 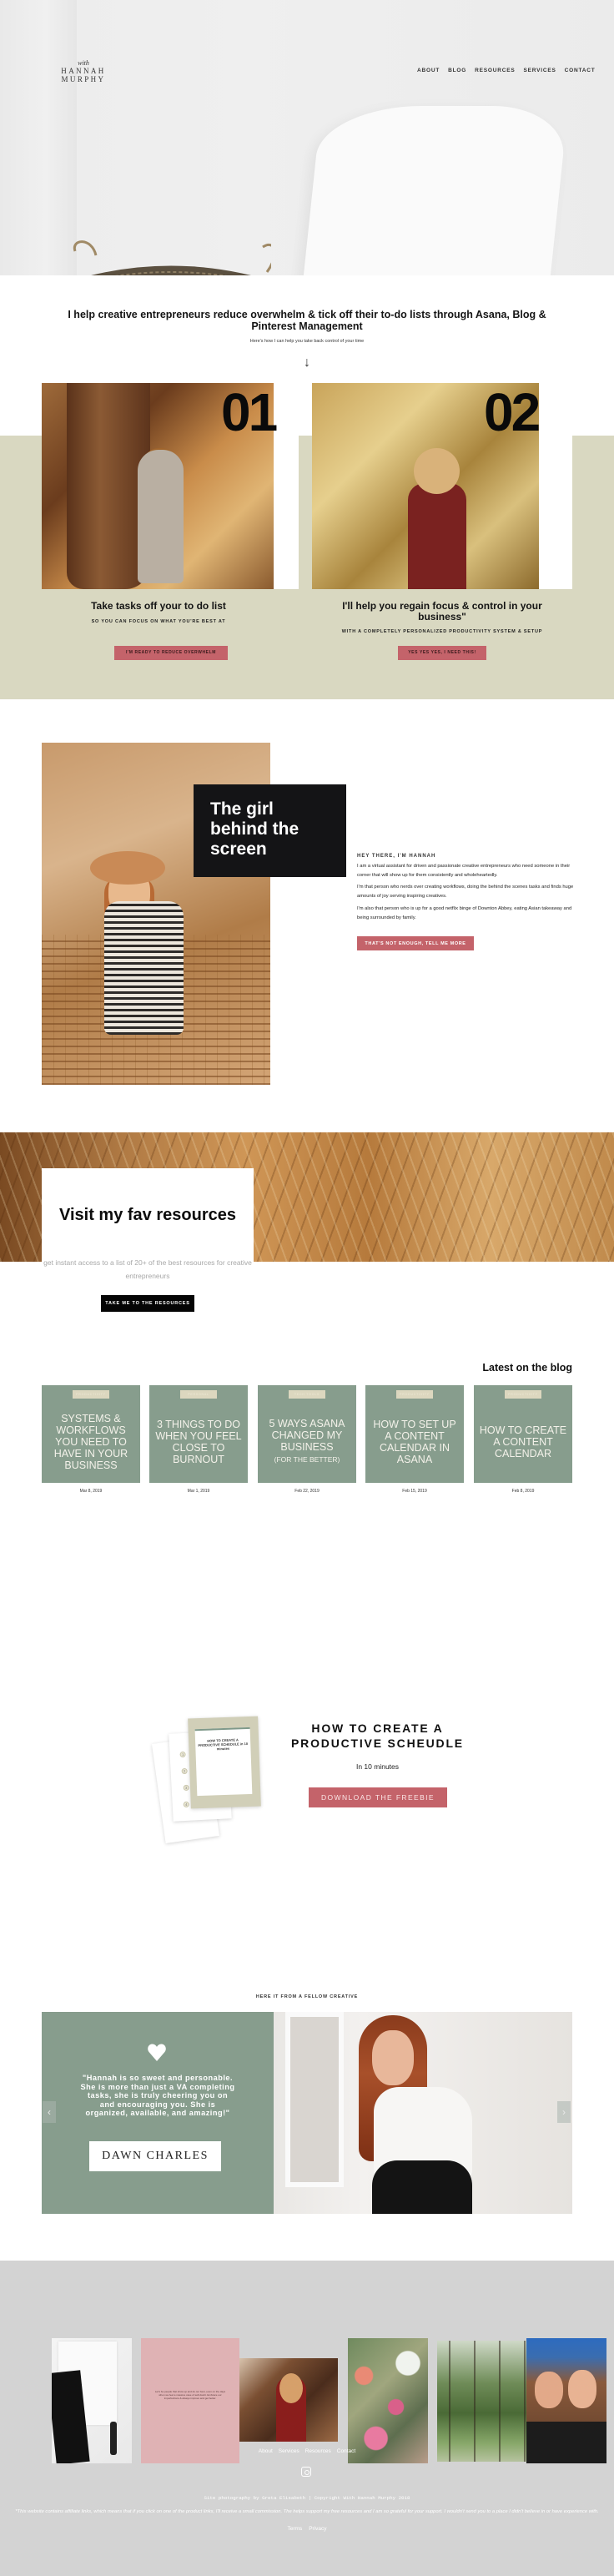 What do you see at coordinates (396, 857) in the screenshot?
I see `about-greeting: HEY THERE, I'M HANNAH` at bounding box center [396, 857].